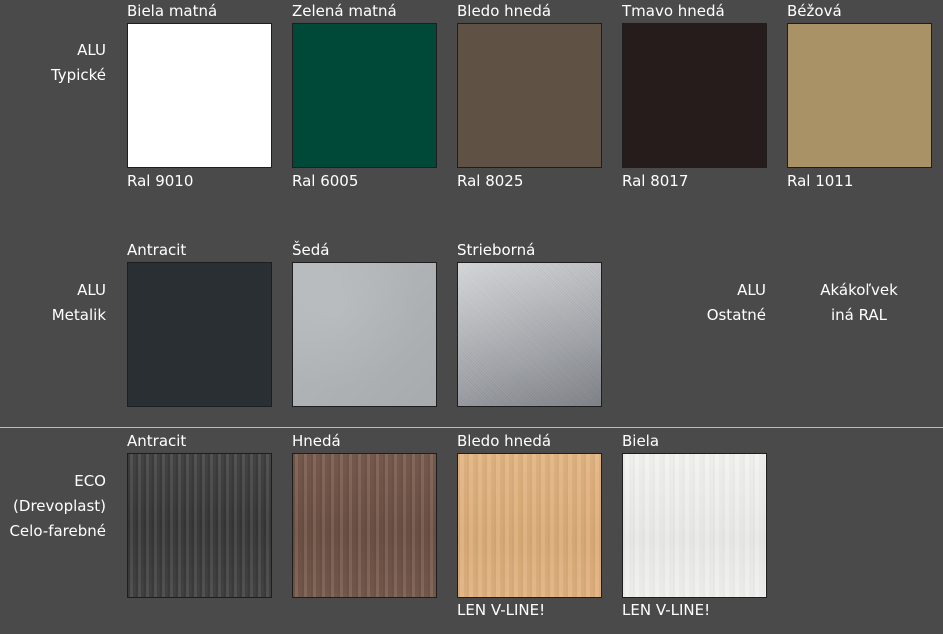 Image resolution: width=943 pixels, height=634 pixels. I want to click on swatch-name: Biela matná, so click(172, 11).